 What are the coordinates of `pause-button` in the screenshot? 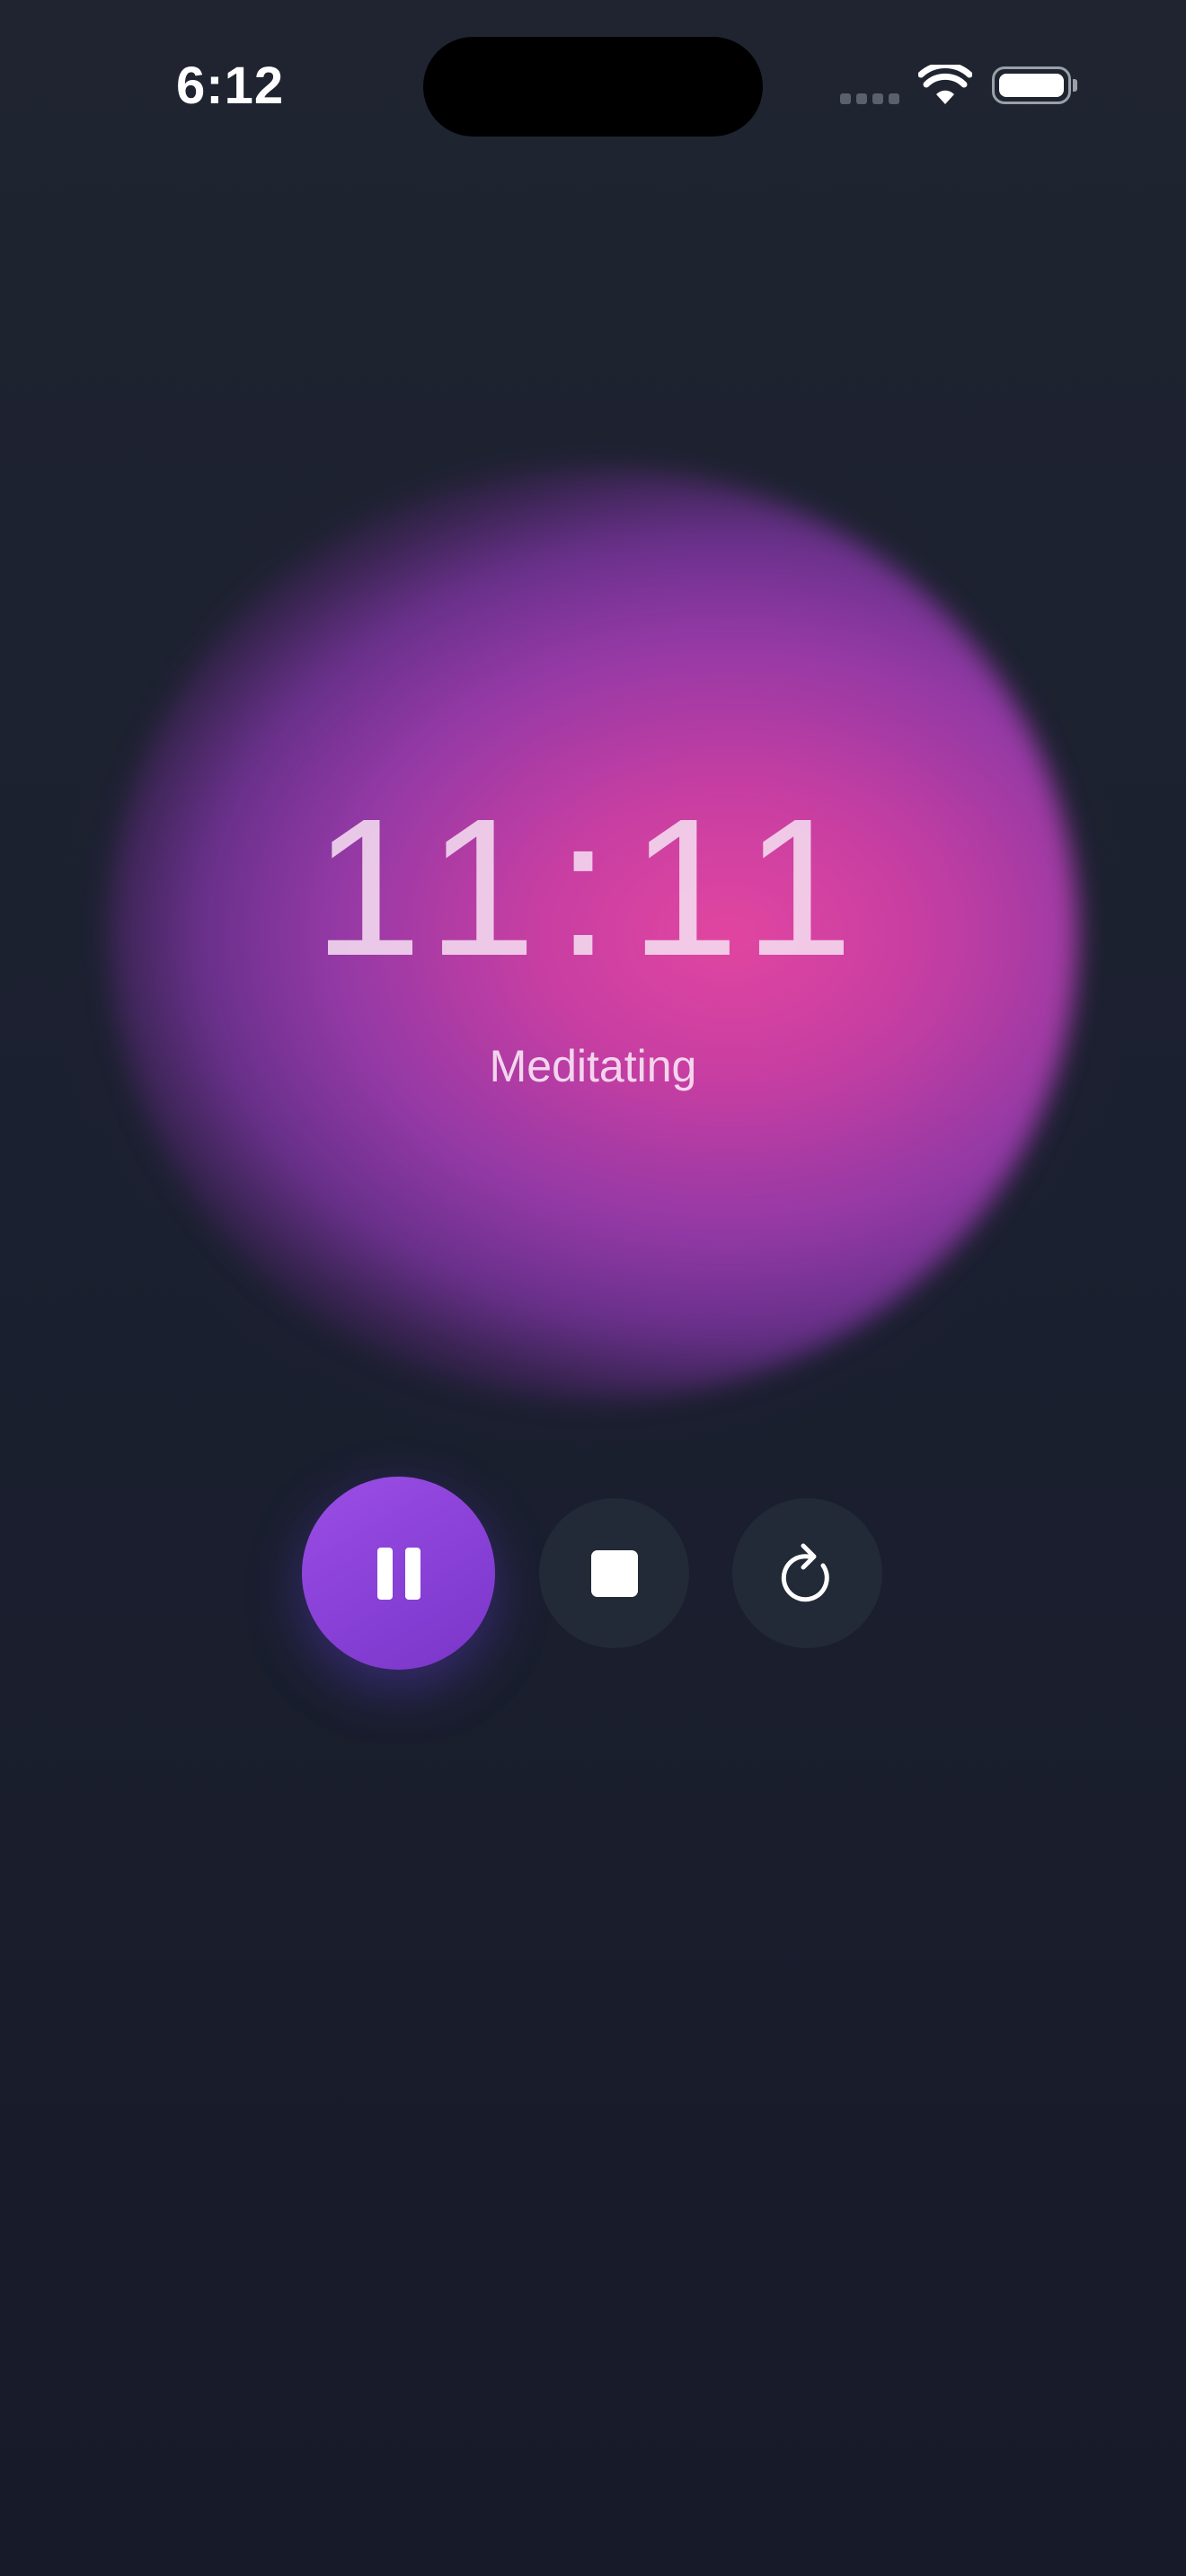 It's located at (398, 1573).